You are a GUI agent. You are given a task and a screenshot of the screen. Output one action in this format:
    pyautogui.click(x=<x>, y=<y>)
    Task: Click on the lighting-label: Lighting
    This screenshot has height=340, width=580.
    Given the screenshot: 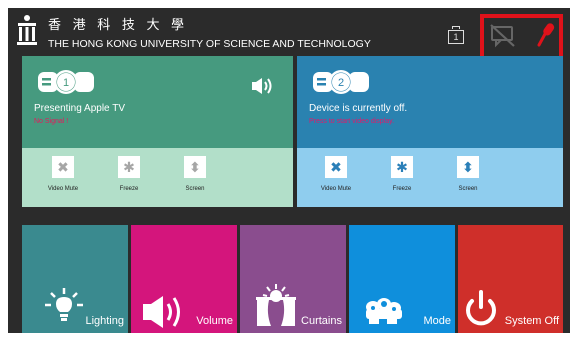 What is the action you would take?
    pyautogui.click(x=104, y=321)
    